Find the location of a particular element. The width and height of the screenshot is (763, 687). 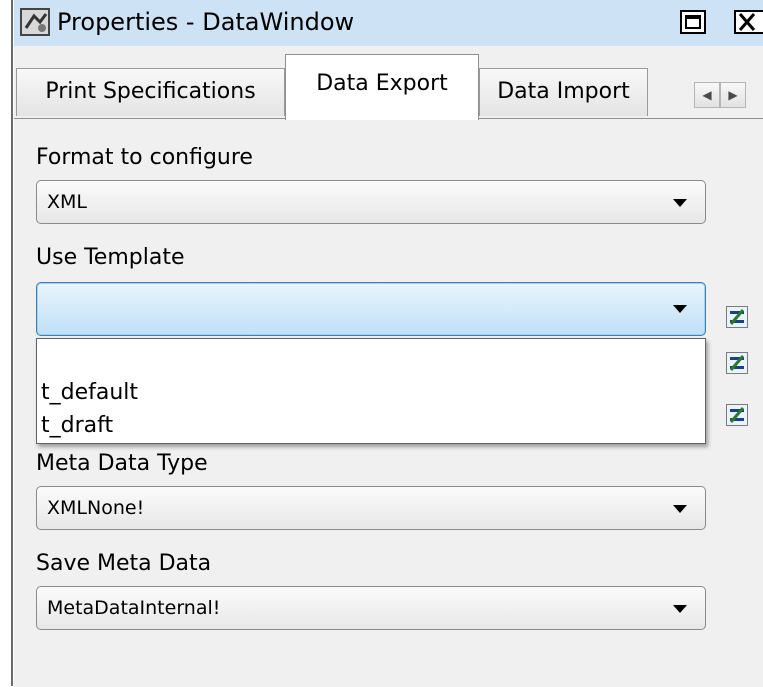

properties-window-icon is located at coordinates (35, 22).